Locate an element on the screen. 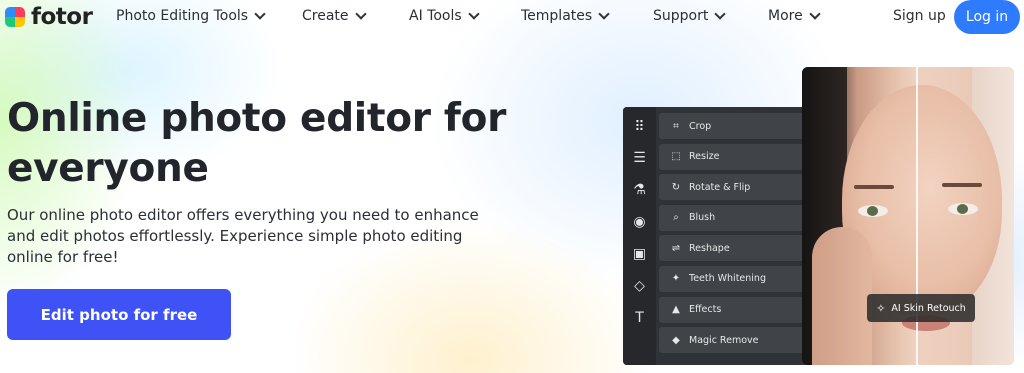  tool-rotate-flip: ↻ Rotate & Flip is located at coordinates (734, 187).